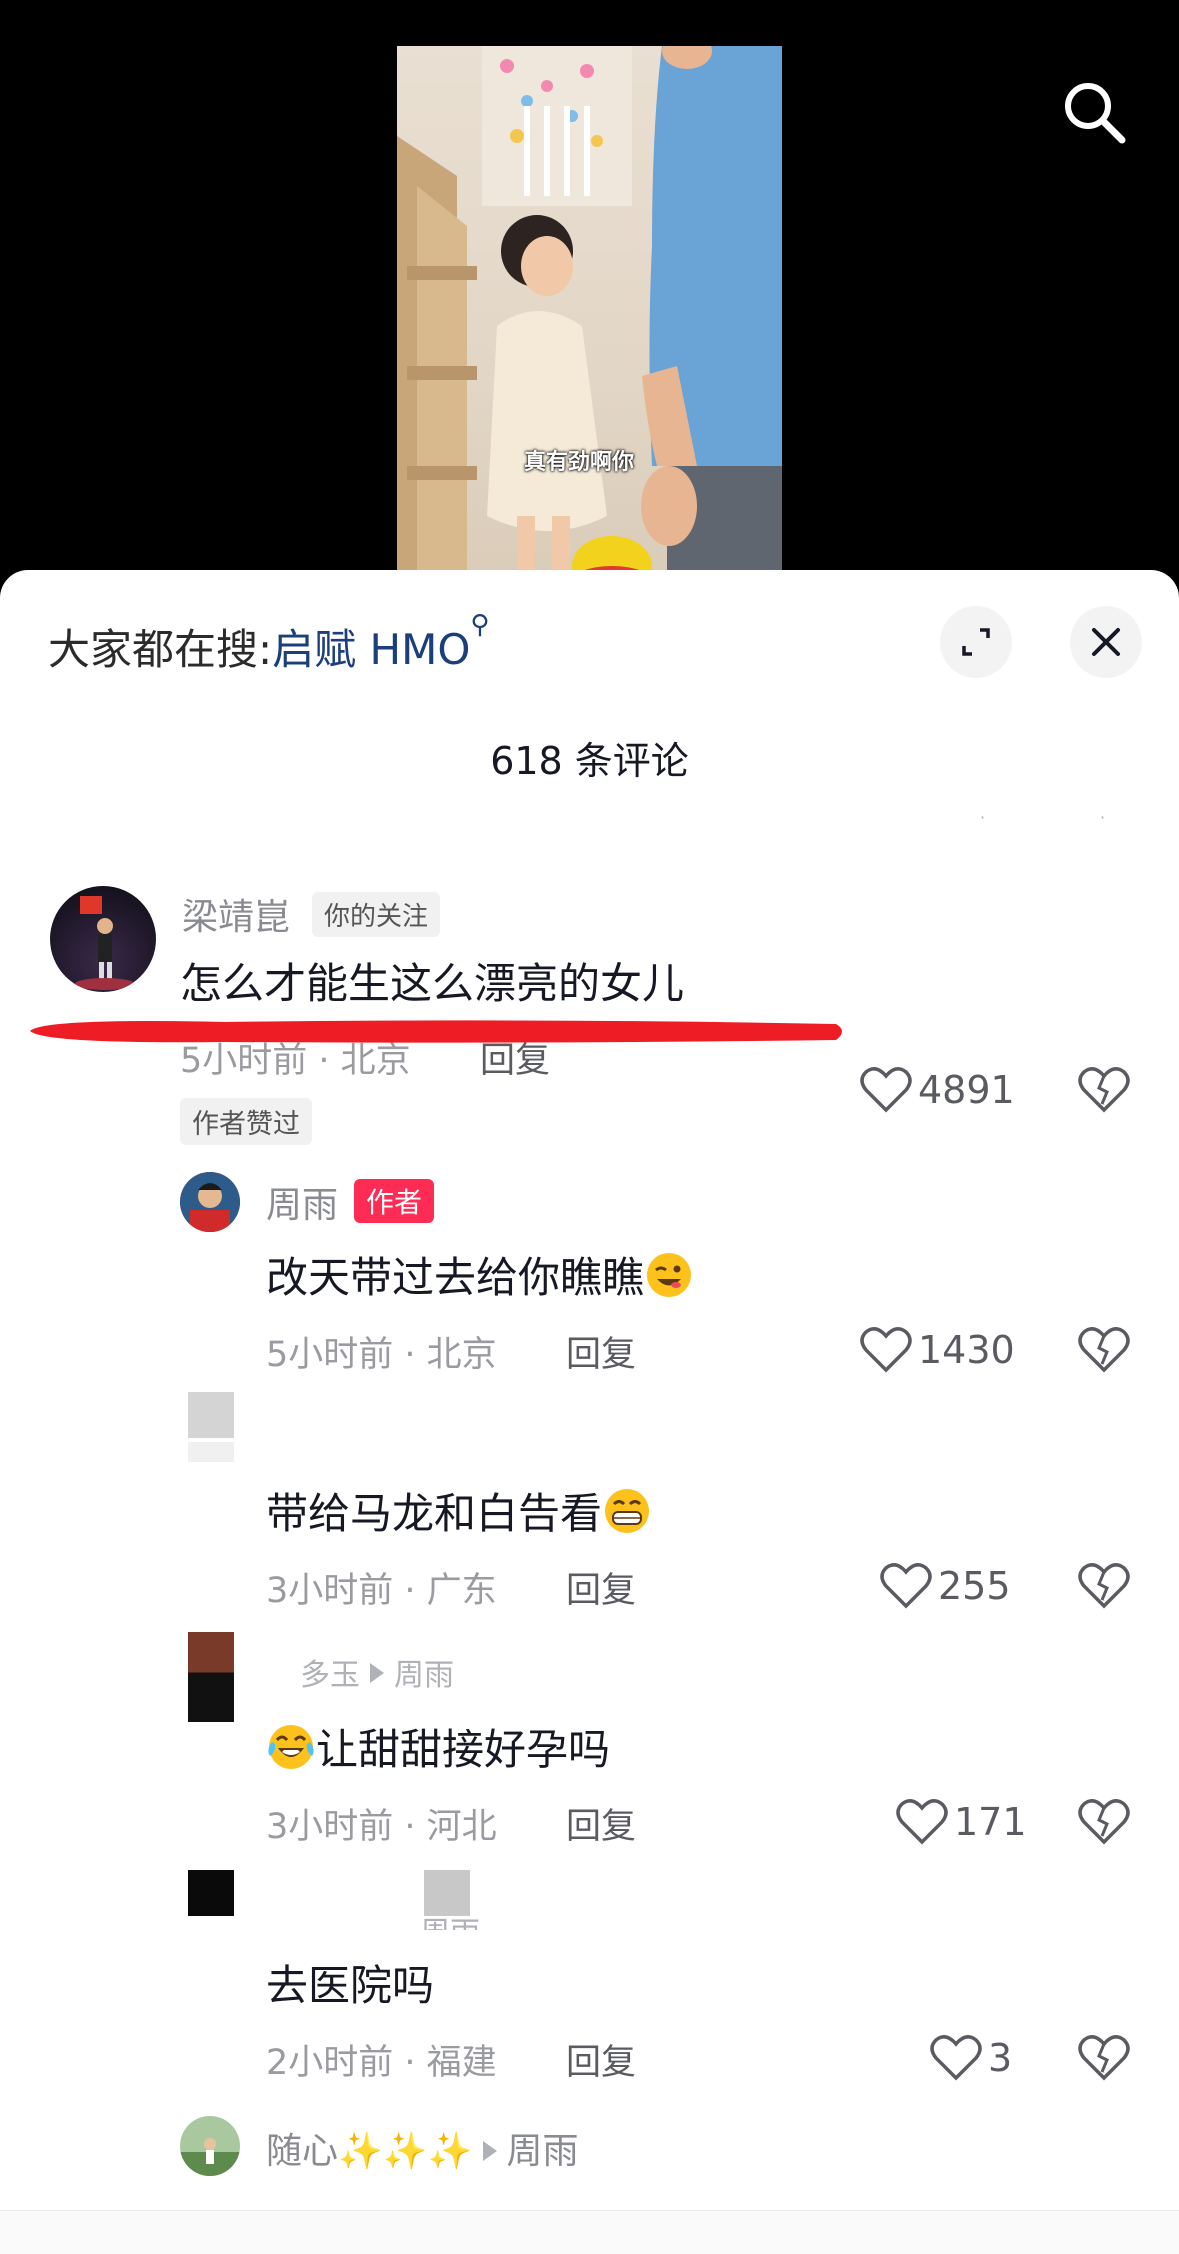  What do you see at coordinates (589, 2232) in the screenshot?
I see `bottom-input-bar` at bounding box center [589, 2232].